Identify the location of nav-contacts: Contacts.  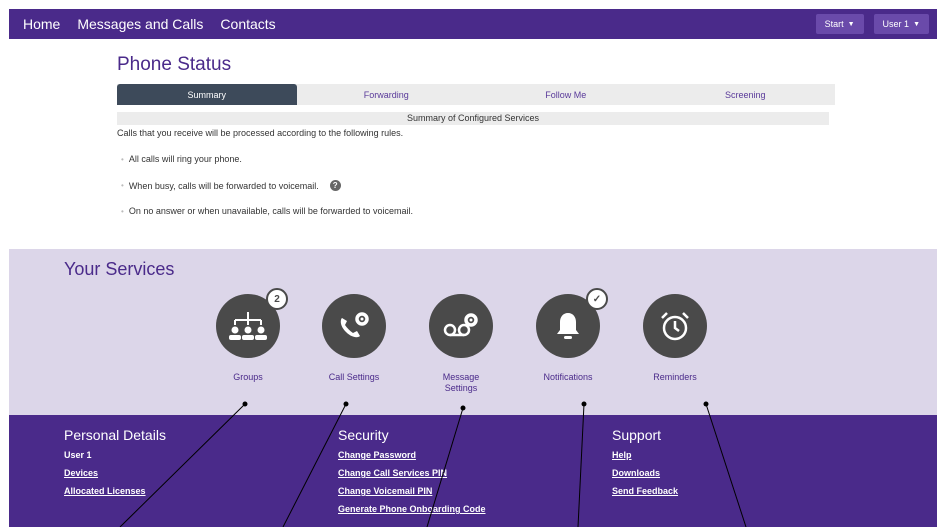
(247, 24).